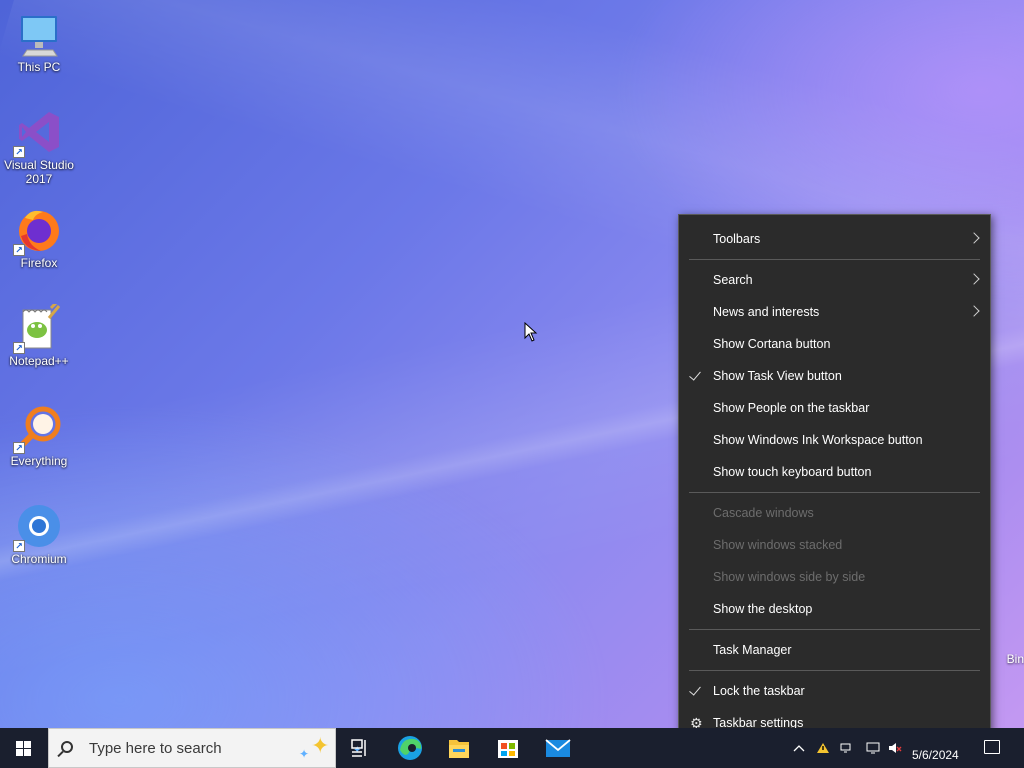 The width and height of the screenshot is (1024, 768). Describe the element at coordinates (737, 239) in the screenshot. I see `menu-item-label: Toolbars` at that location.